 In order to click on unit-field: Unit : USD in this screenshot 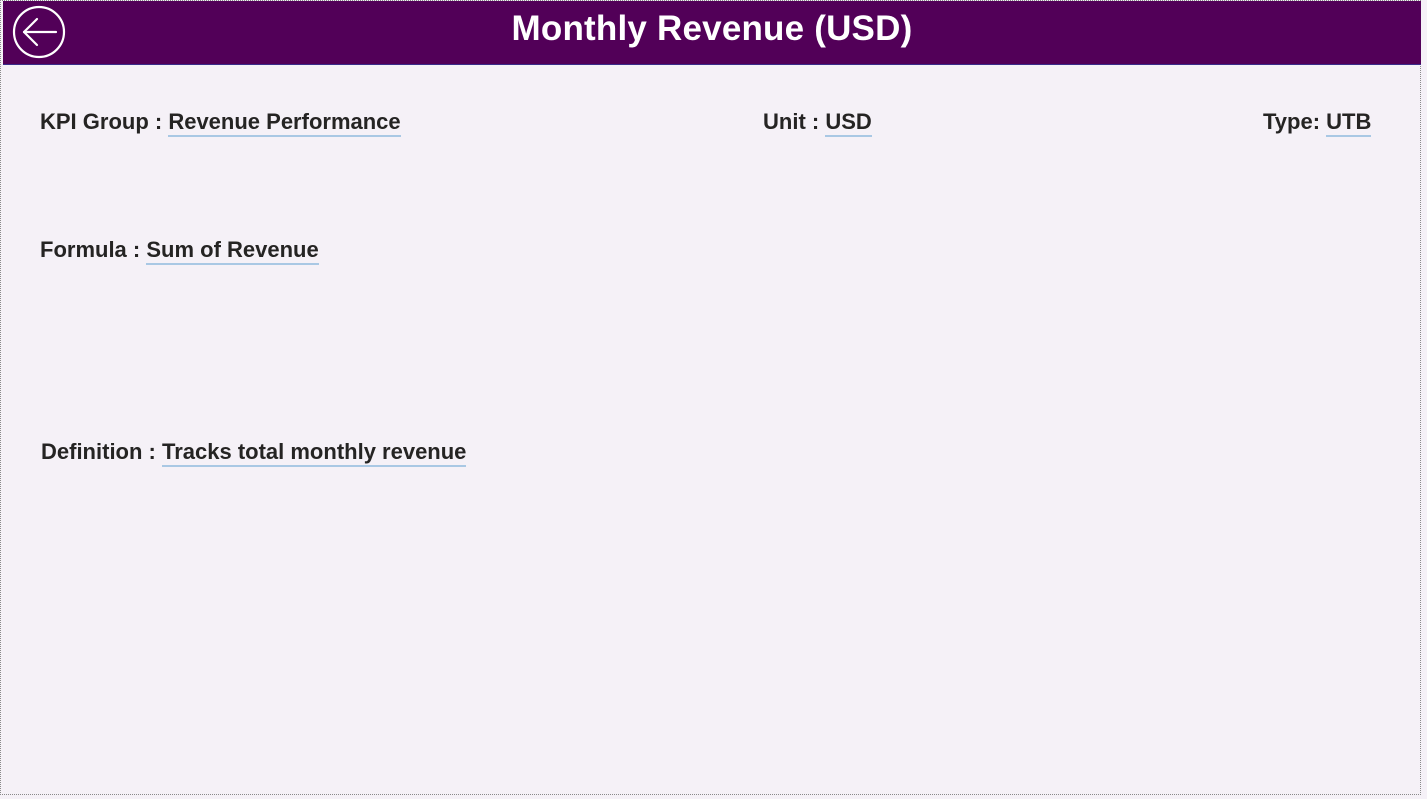, I will do `click(817, 123)`.